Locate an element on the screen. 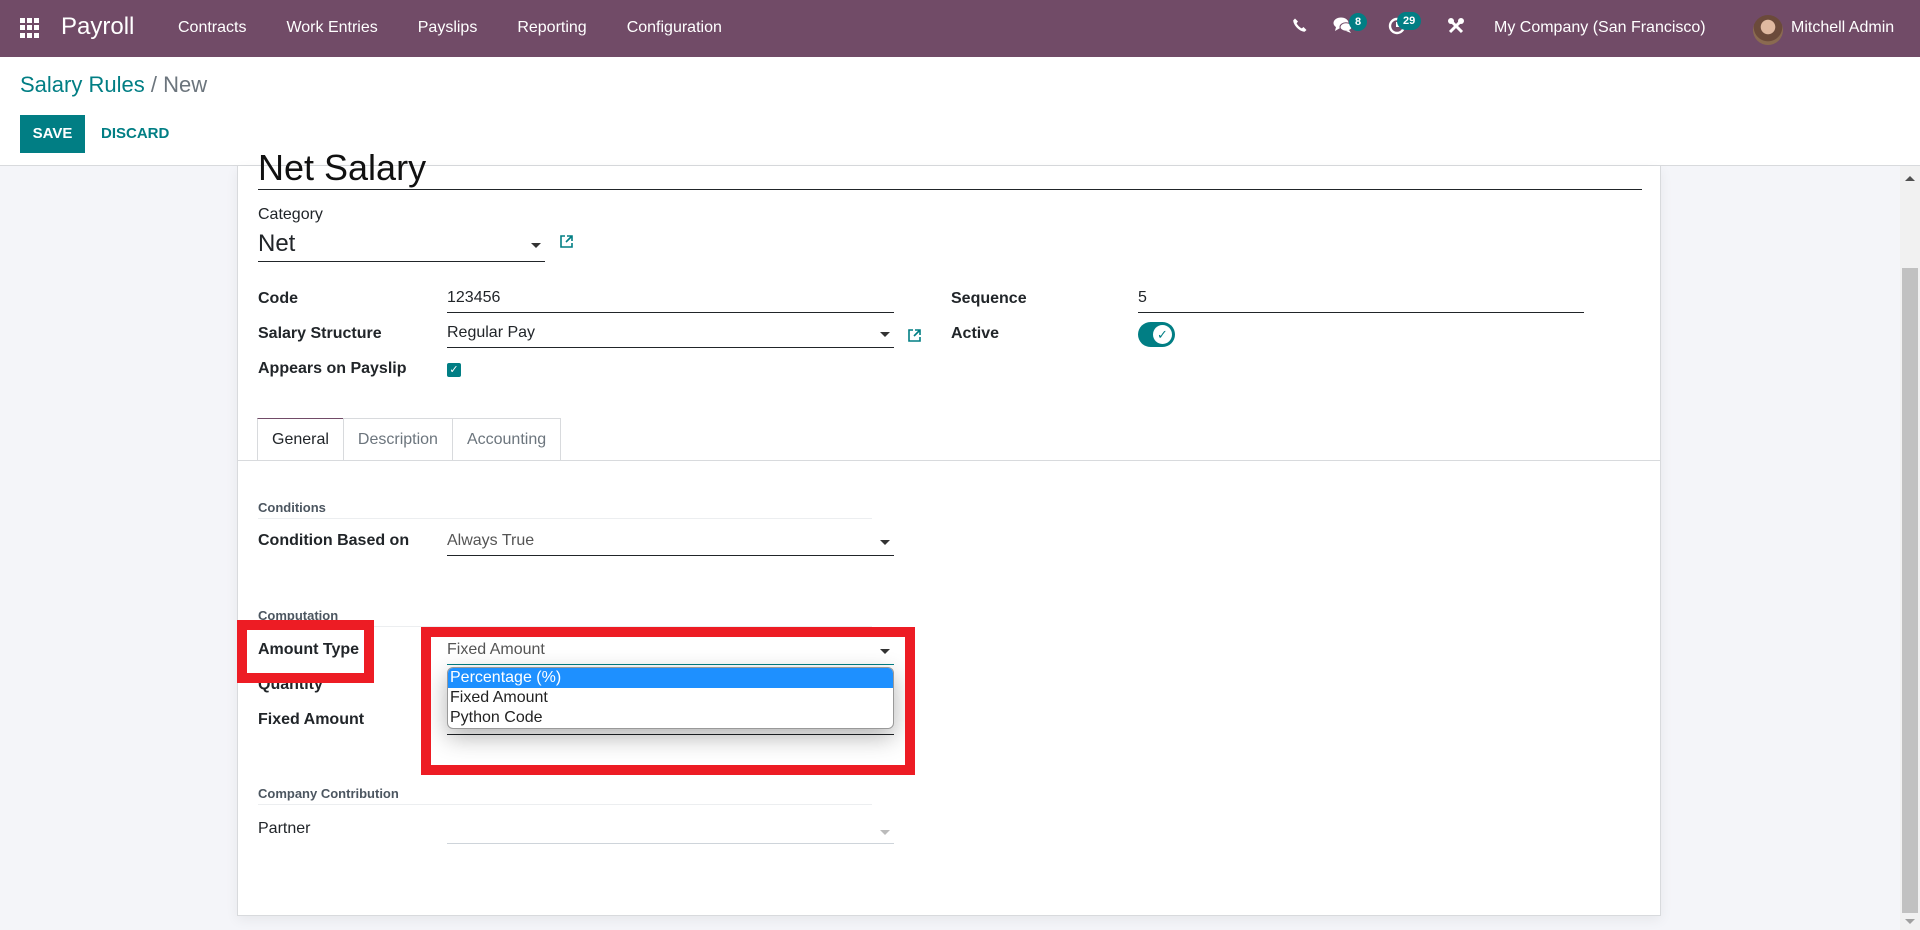  partner-select is located at coordinates (670, 830).